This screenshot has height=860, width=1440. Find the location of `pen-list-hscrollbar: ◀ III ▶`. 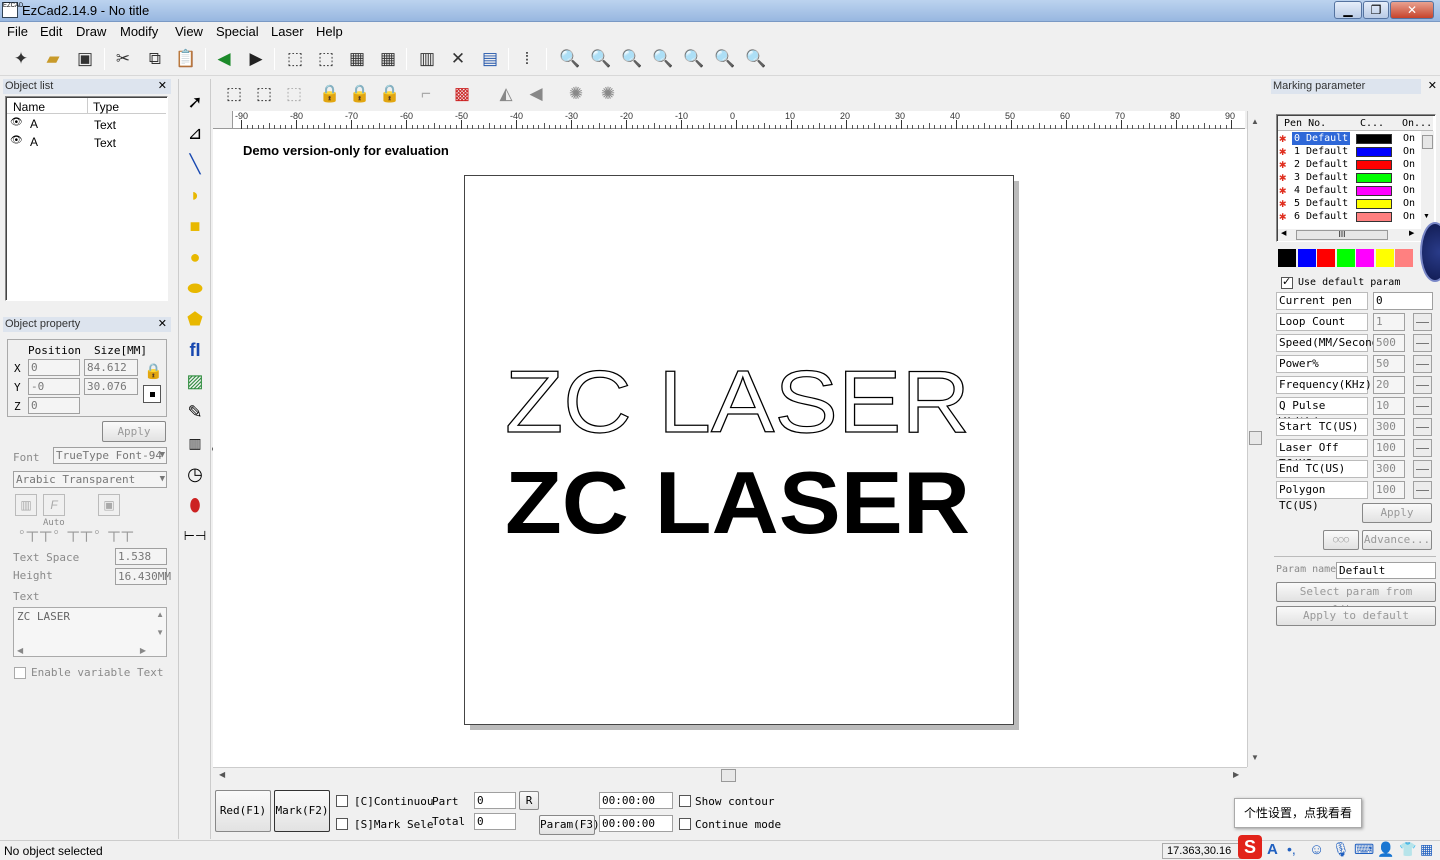

pen-list-hscrollbar: ◀ III ▶ is located at coordinates (1349, 235).